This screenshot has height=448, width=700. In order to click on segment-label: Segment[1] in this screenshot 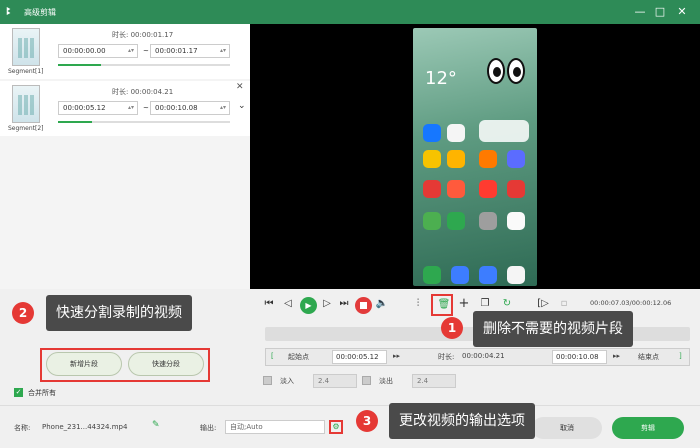, I will do `click(26, 71)`.